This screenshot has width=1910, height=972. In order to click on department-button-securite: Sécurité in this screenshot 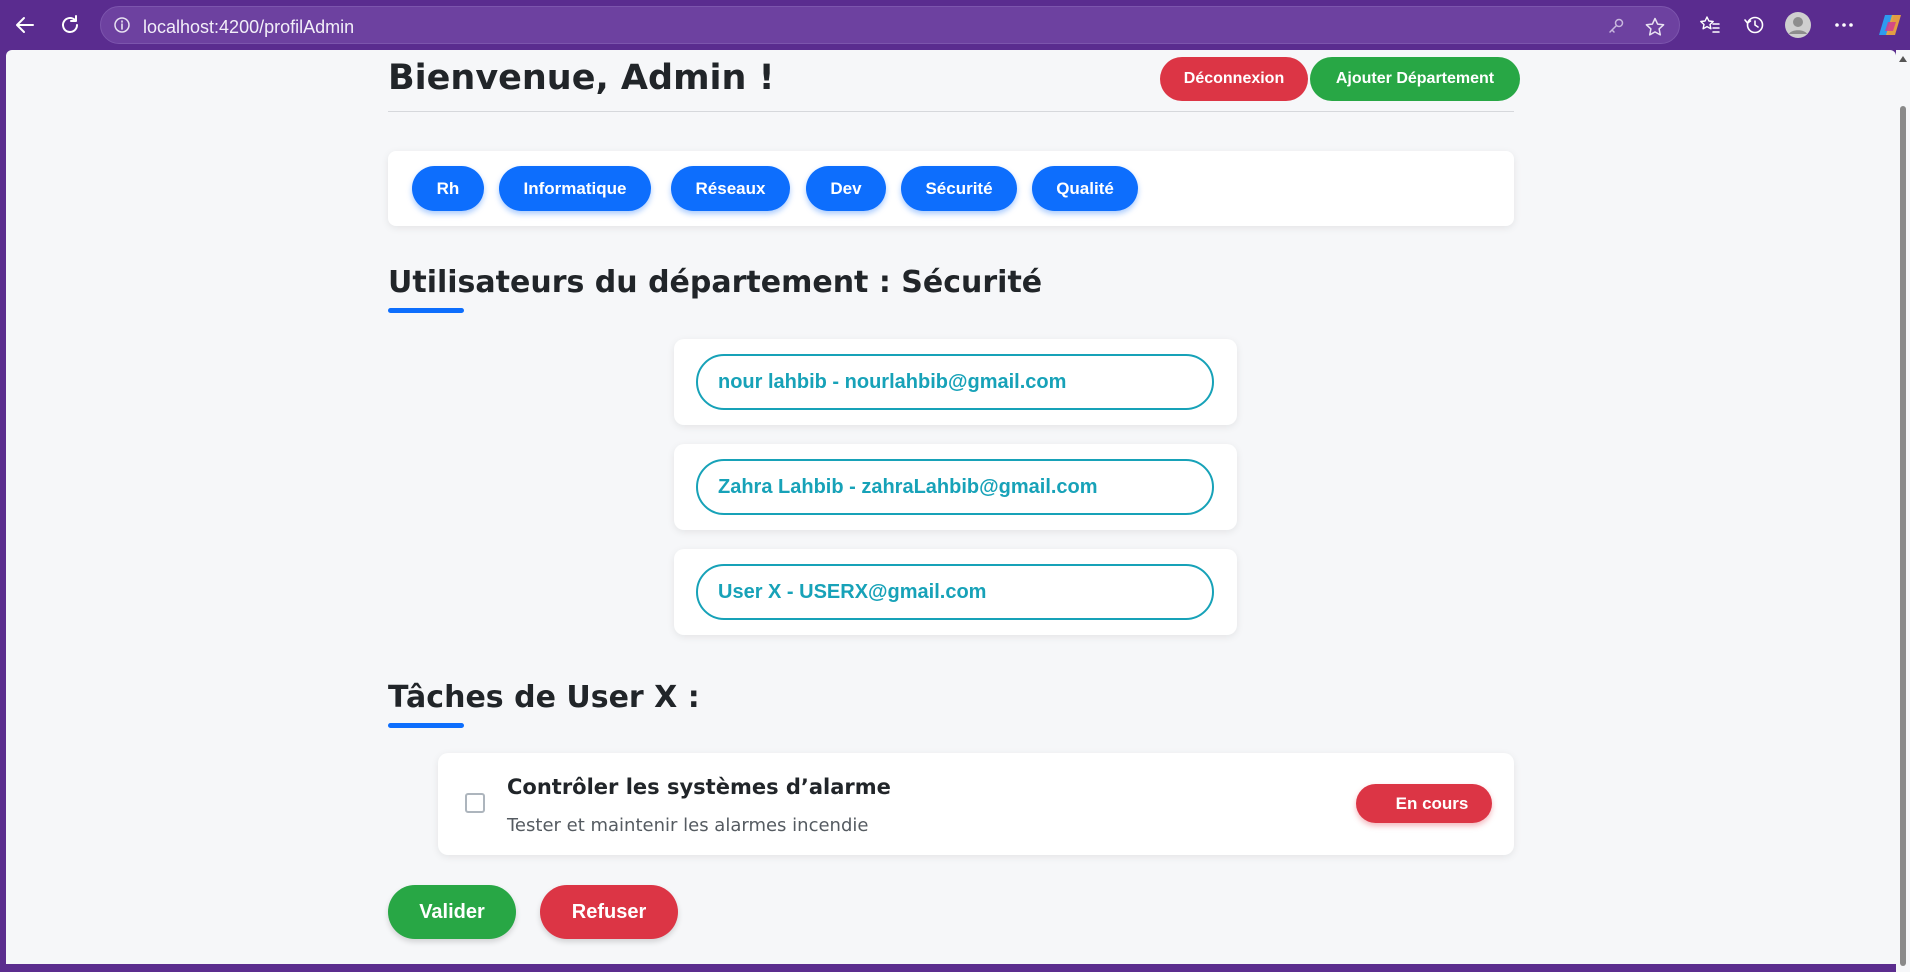, I will do `click(959, 188)`.